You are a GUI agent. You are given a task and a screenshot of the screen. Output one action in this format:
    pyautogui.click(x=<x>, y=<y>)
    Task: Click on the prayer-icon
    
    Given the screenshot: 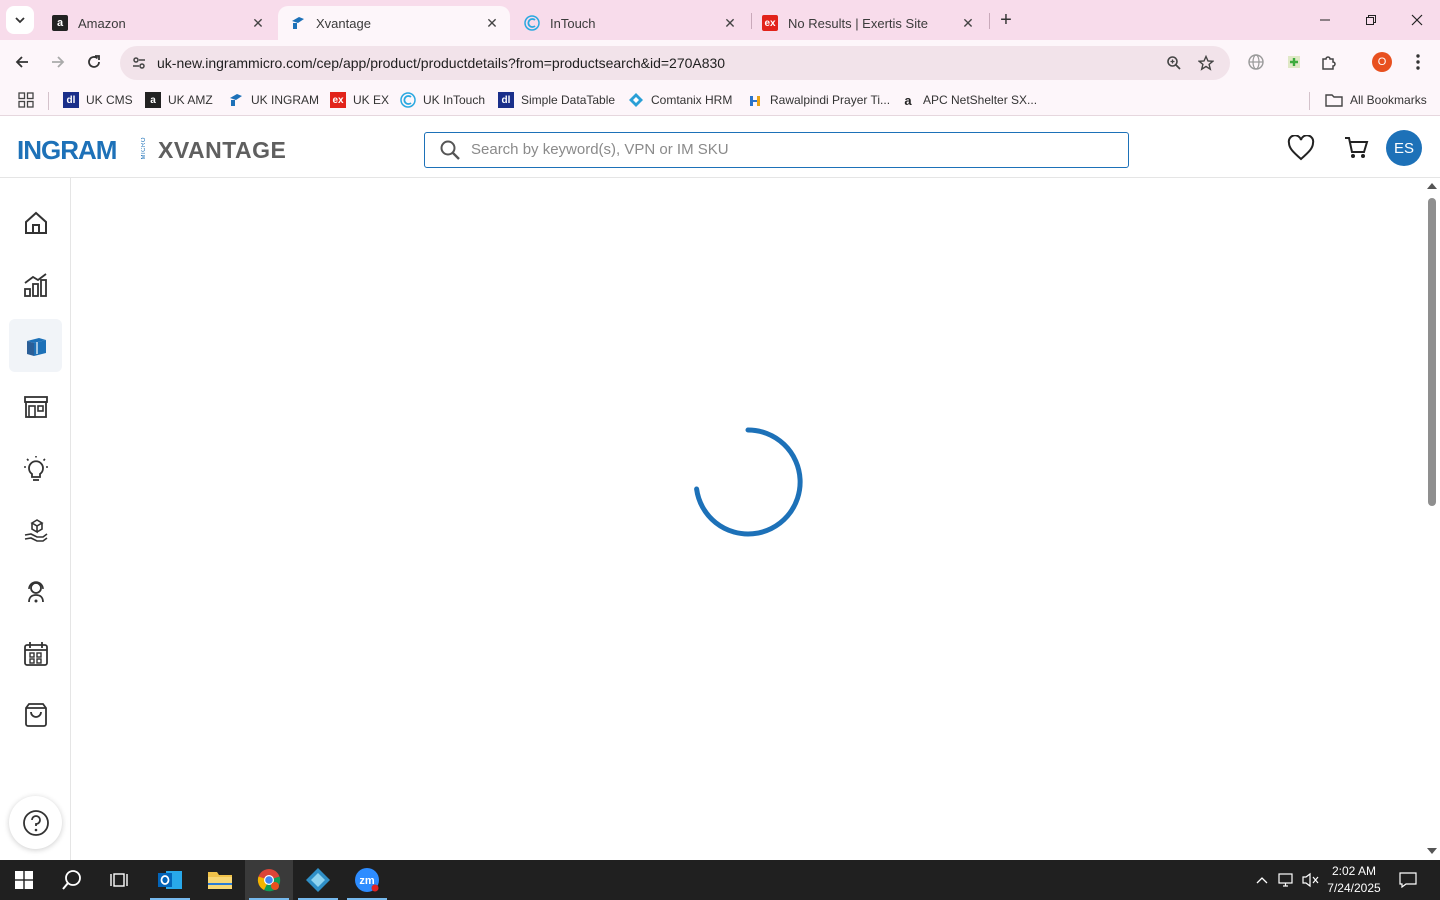 What is the action you would take?
    pyautogui.click(x=755, y=100)
    